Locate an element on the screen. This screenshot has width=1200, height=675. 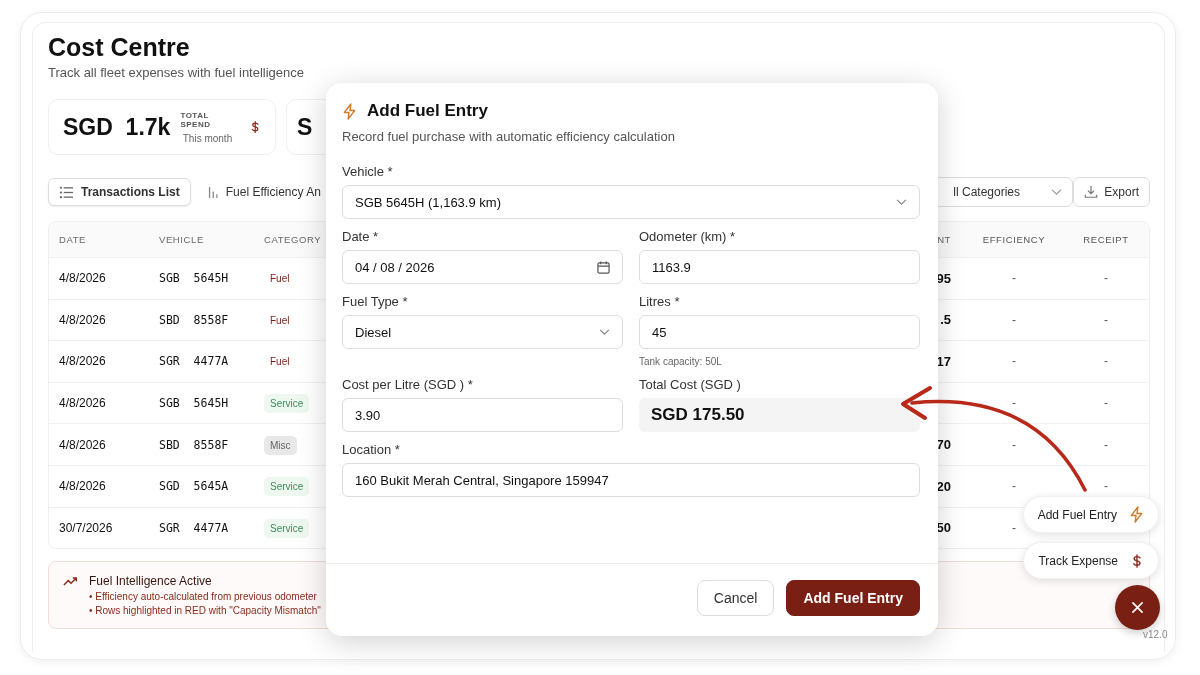
select-field: Diesel is located at coordinates (482, 332).